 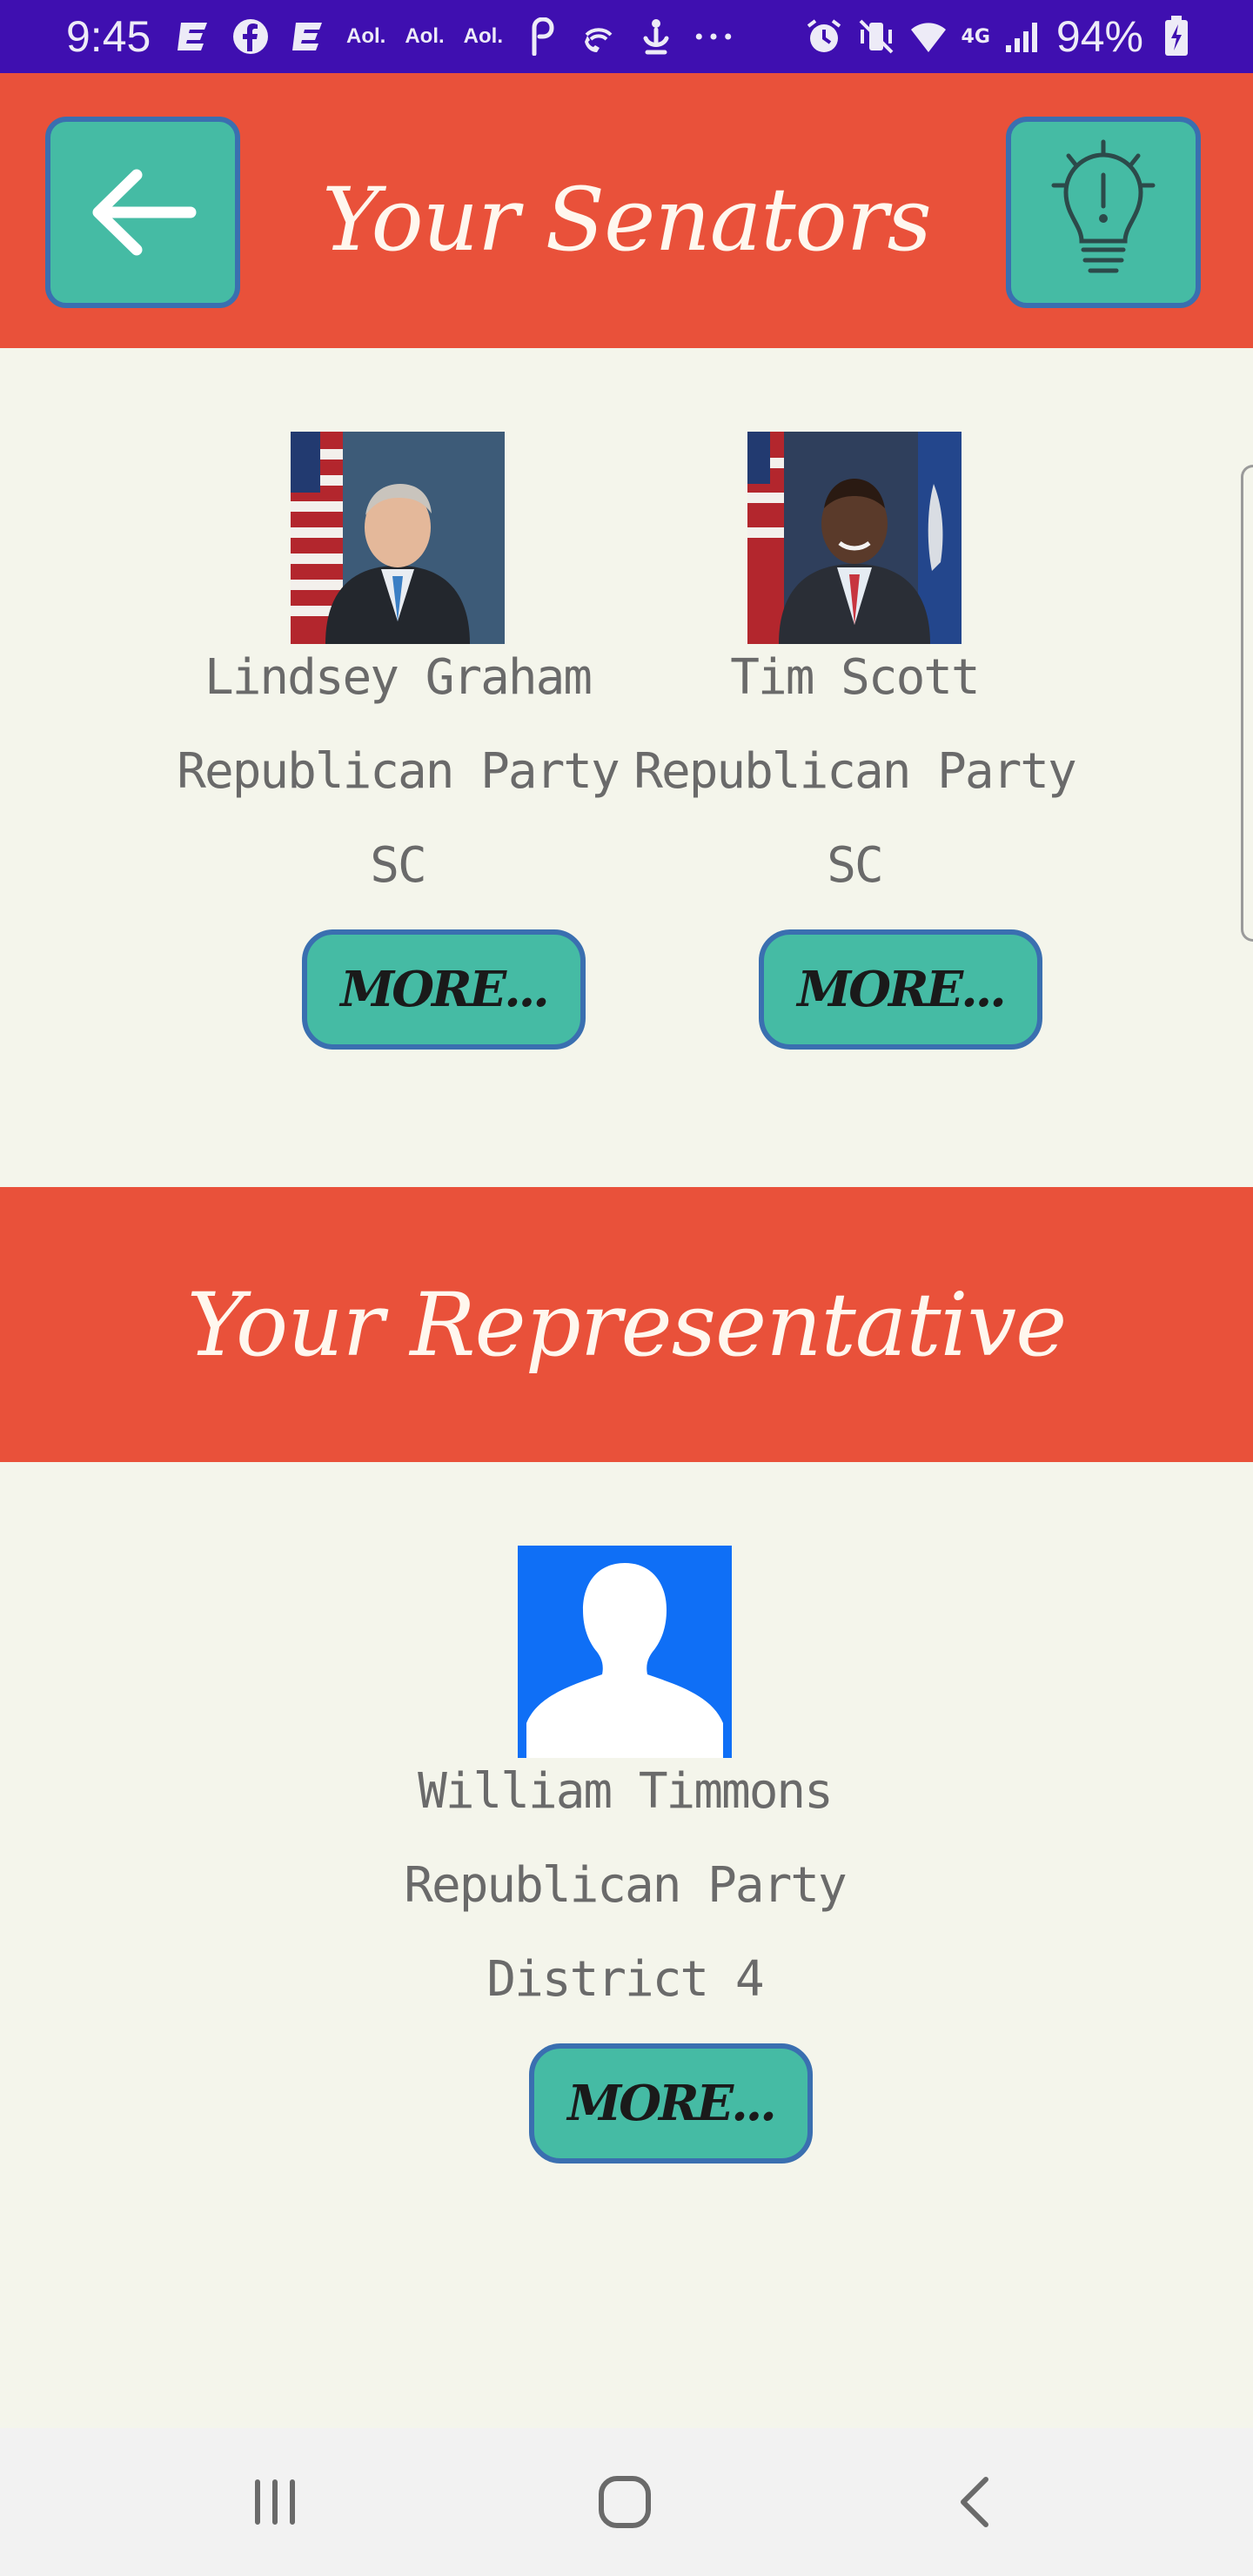 I want to click on status-bar: 9:45 Aol. Aol. Aol. 4G 94%, so click(x=626, y=37).